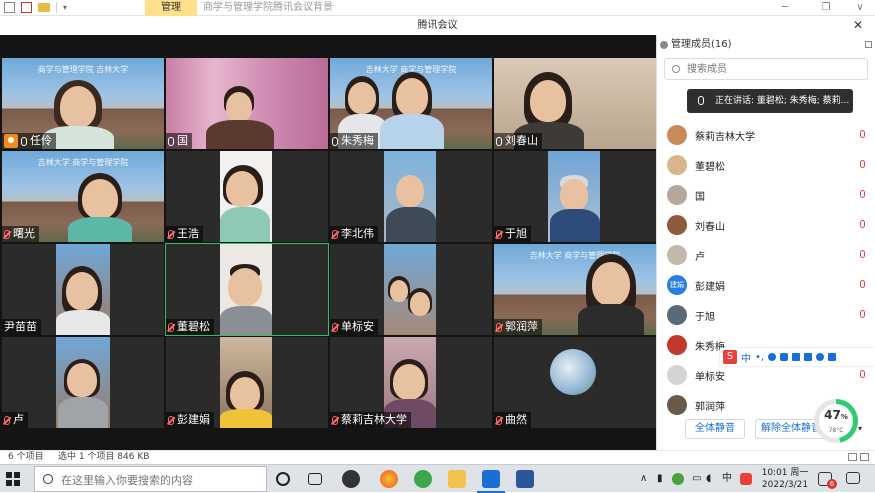  I want to click on video-tile: 商学与管理学院 吉林大学 任伶, so click(83, 103).